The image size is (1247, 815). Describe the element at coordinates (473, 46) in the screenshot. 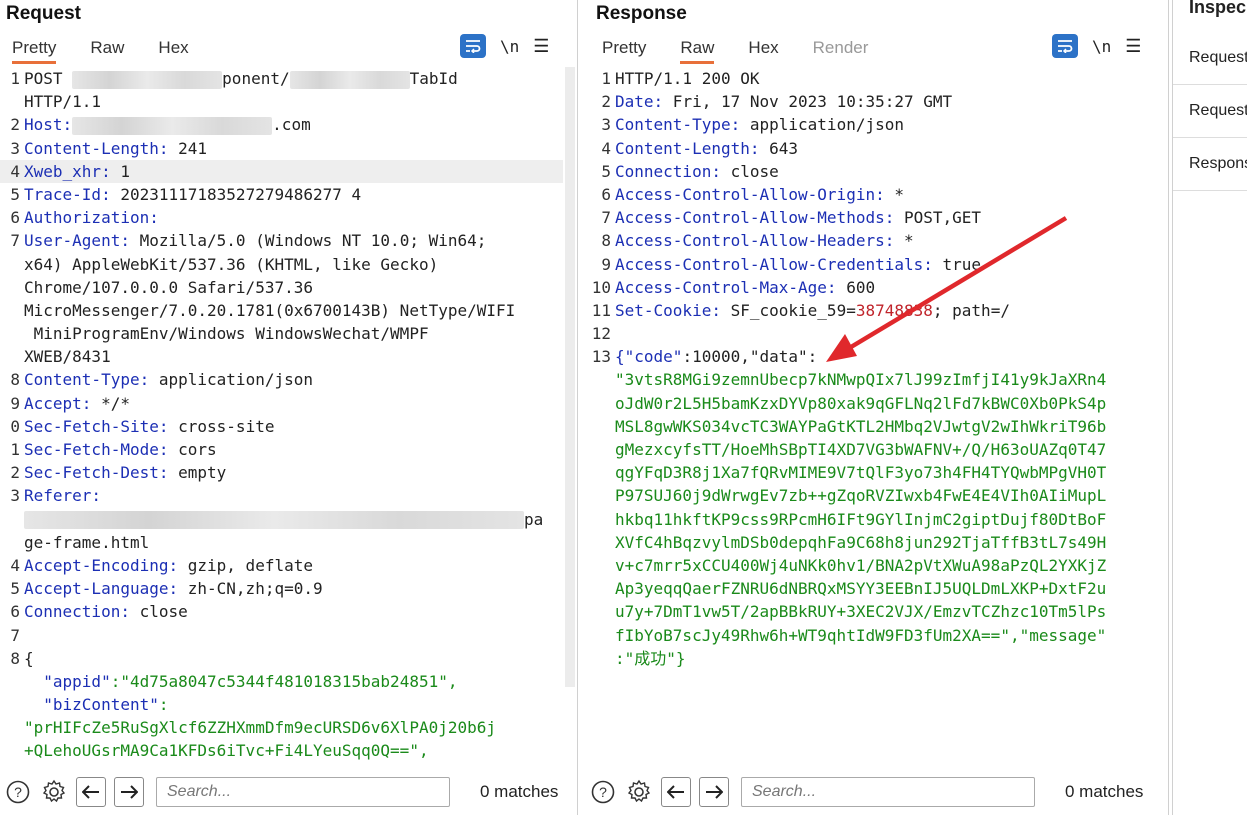

I see `wrap-lines-icon` at that location.